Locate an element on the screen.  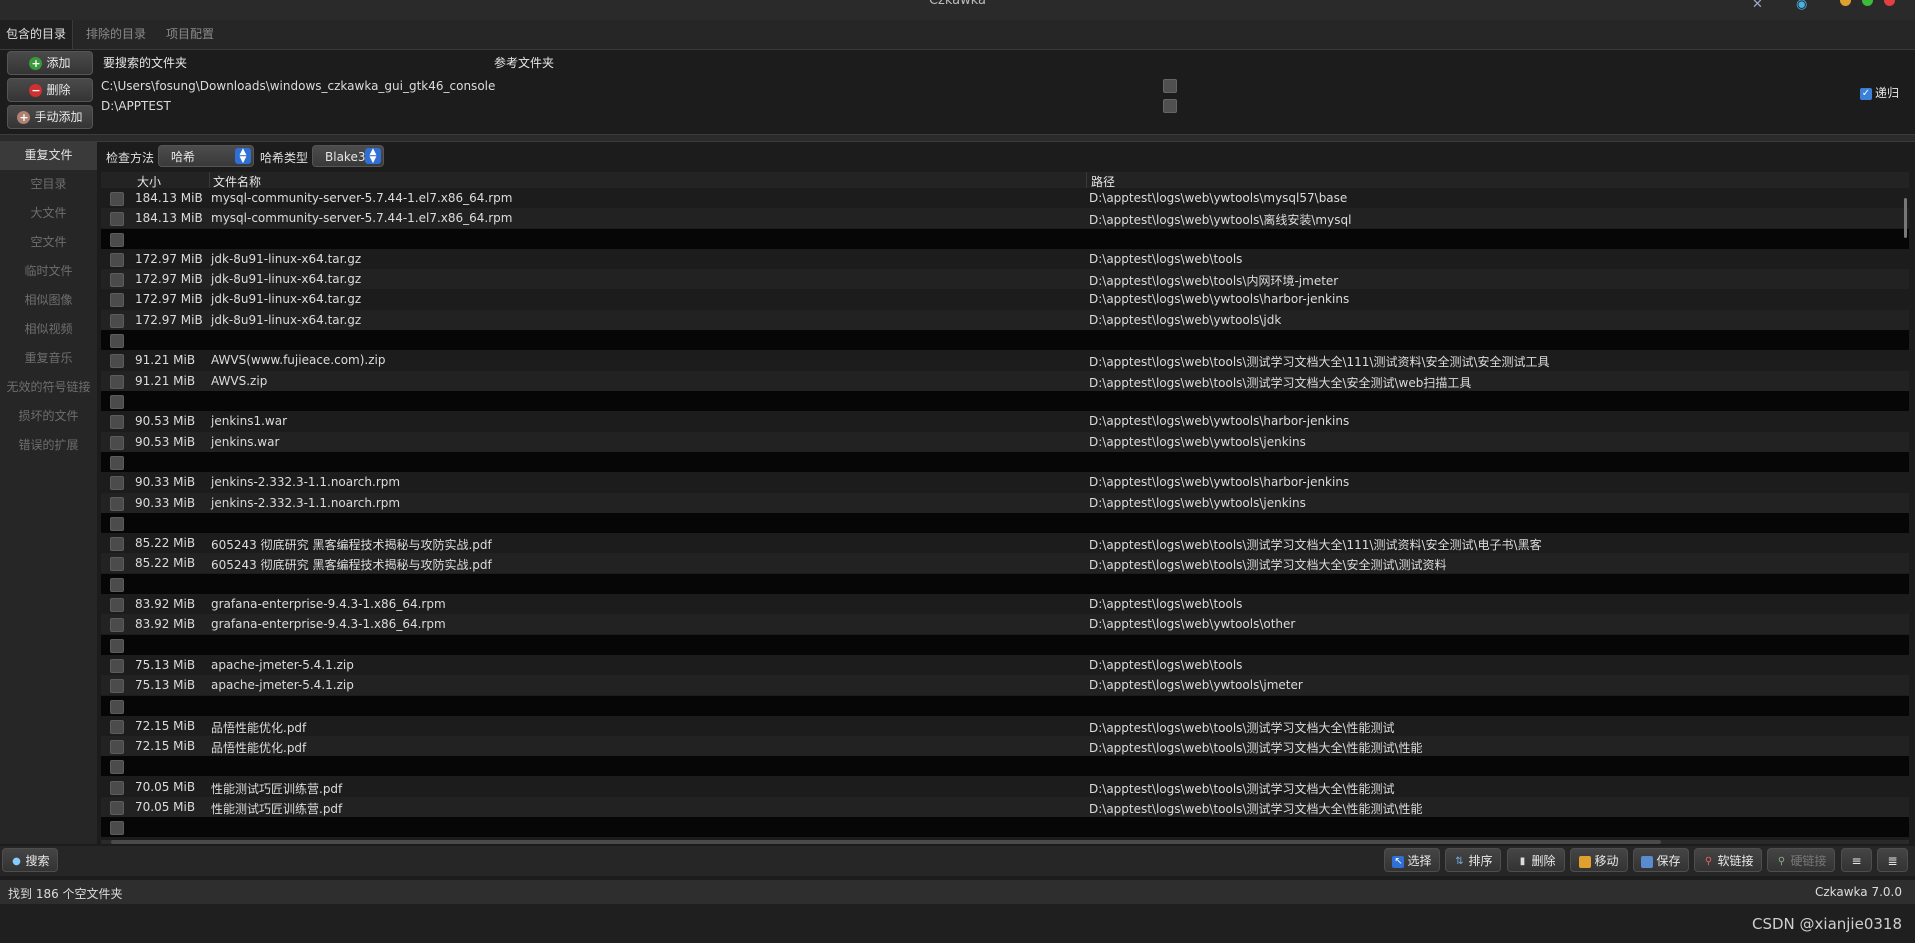
add-dir-button: + 添加 is located at coordinates (50, 63).